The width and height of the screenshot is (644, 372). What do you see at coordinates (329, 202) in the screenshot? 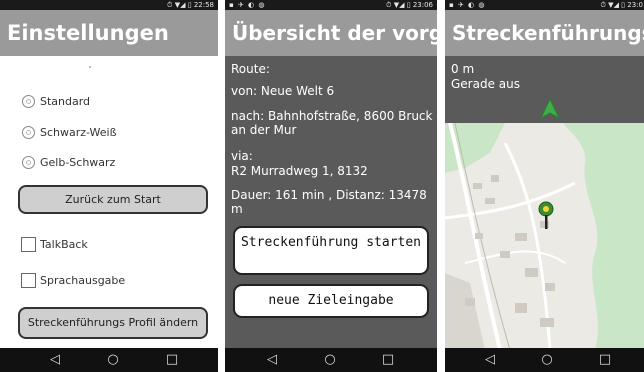
I see `route-duration-distance: Dauer: 161 min , Distanz: 13478 m` at bounding box center [329, 202].